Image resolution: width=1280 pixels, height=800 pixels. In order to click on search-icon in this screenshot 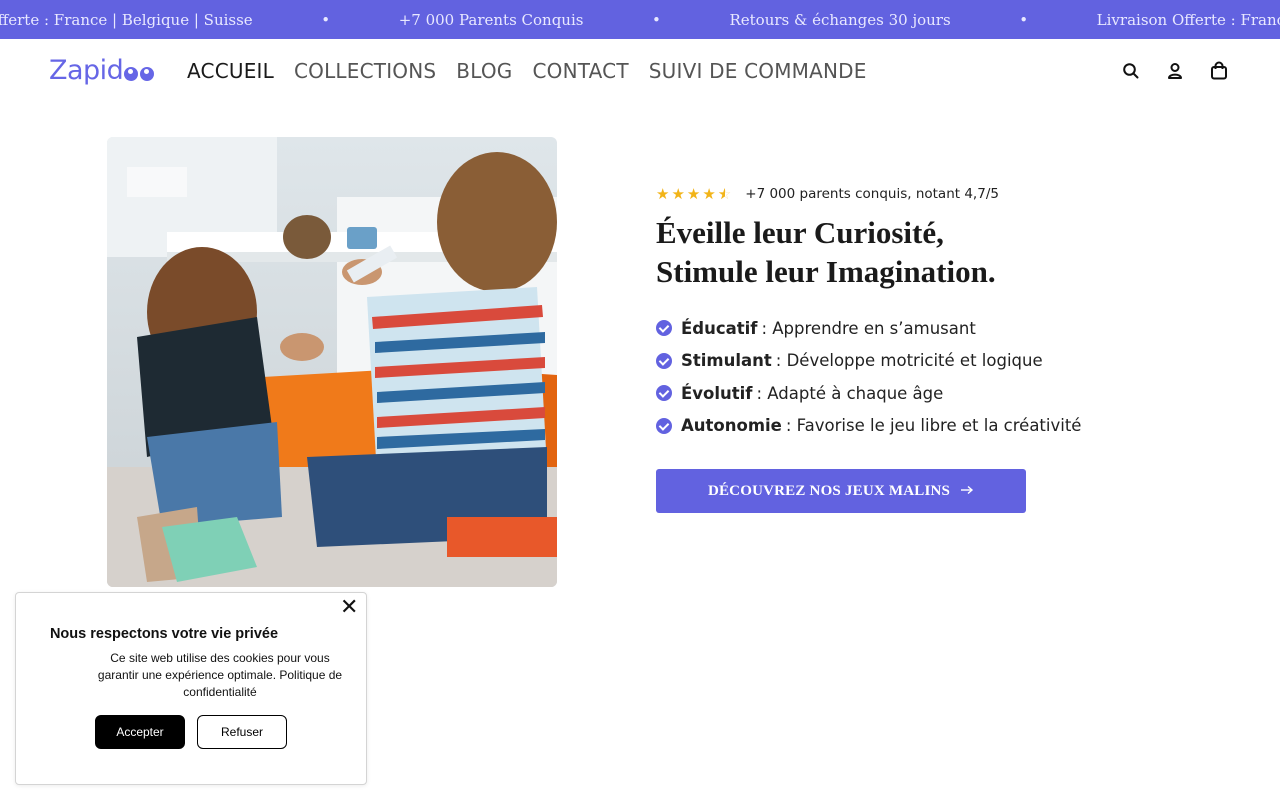, I will do `click(1131, 71)`.